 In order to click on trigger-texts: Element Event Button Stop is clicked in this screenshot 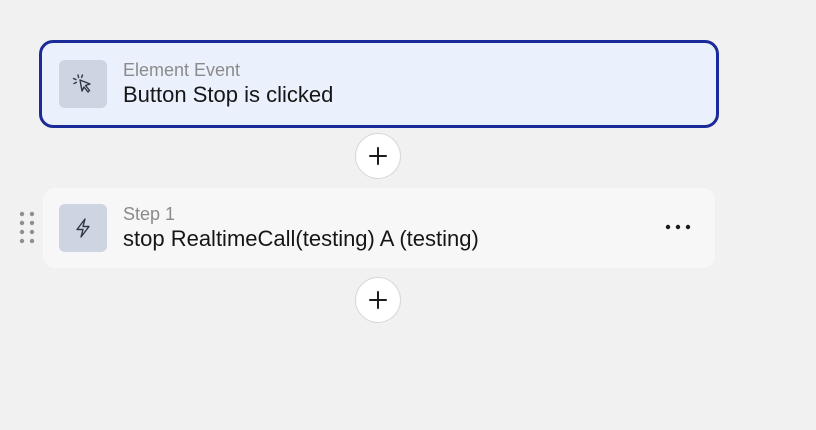, I will do `click(228, 84)`.